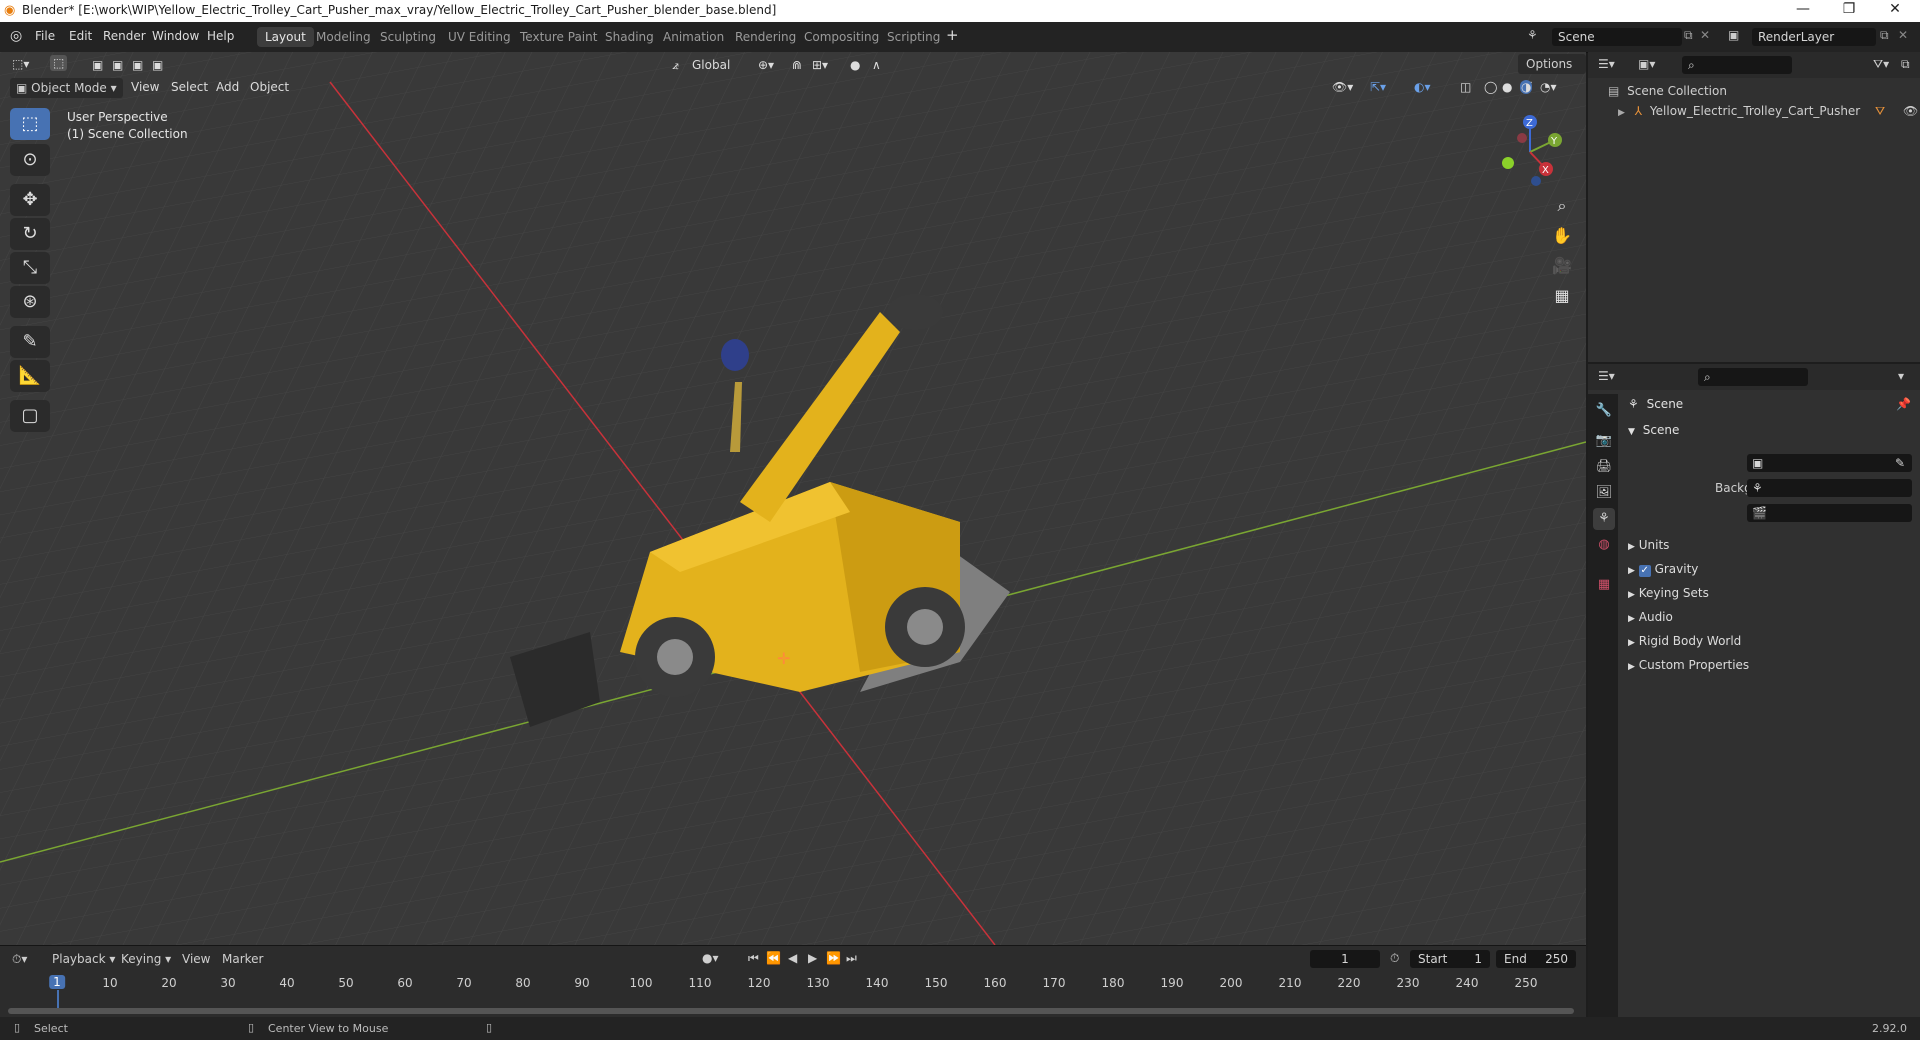  I want to click on snap-icon: ⋒, so click(797, 65).